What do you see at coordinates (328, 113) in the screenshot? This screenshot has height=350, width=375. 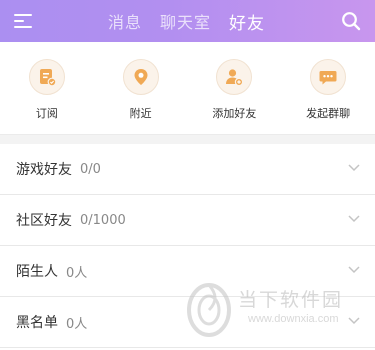 I see `group-chat-label: 发起群聊` at bounding box center [328, 113].